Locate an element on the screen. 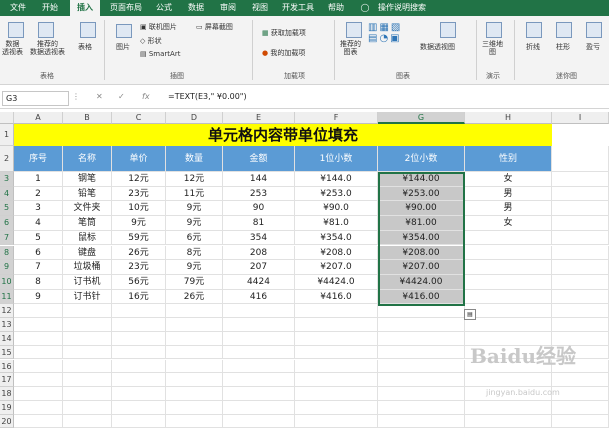 The width and height of the screenshot is (609, 428). select-all-corner is located at coordinates (7, 118).